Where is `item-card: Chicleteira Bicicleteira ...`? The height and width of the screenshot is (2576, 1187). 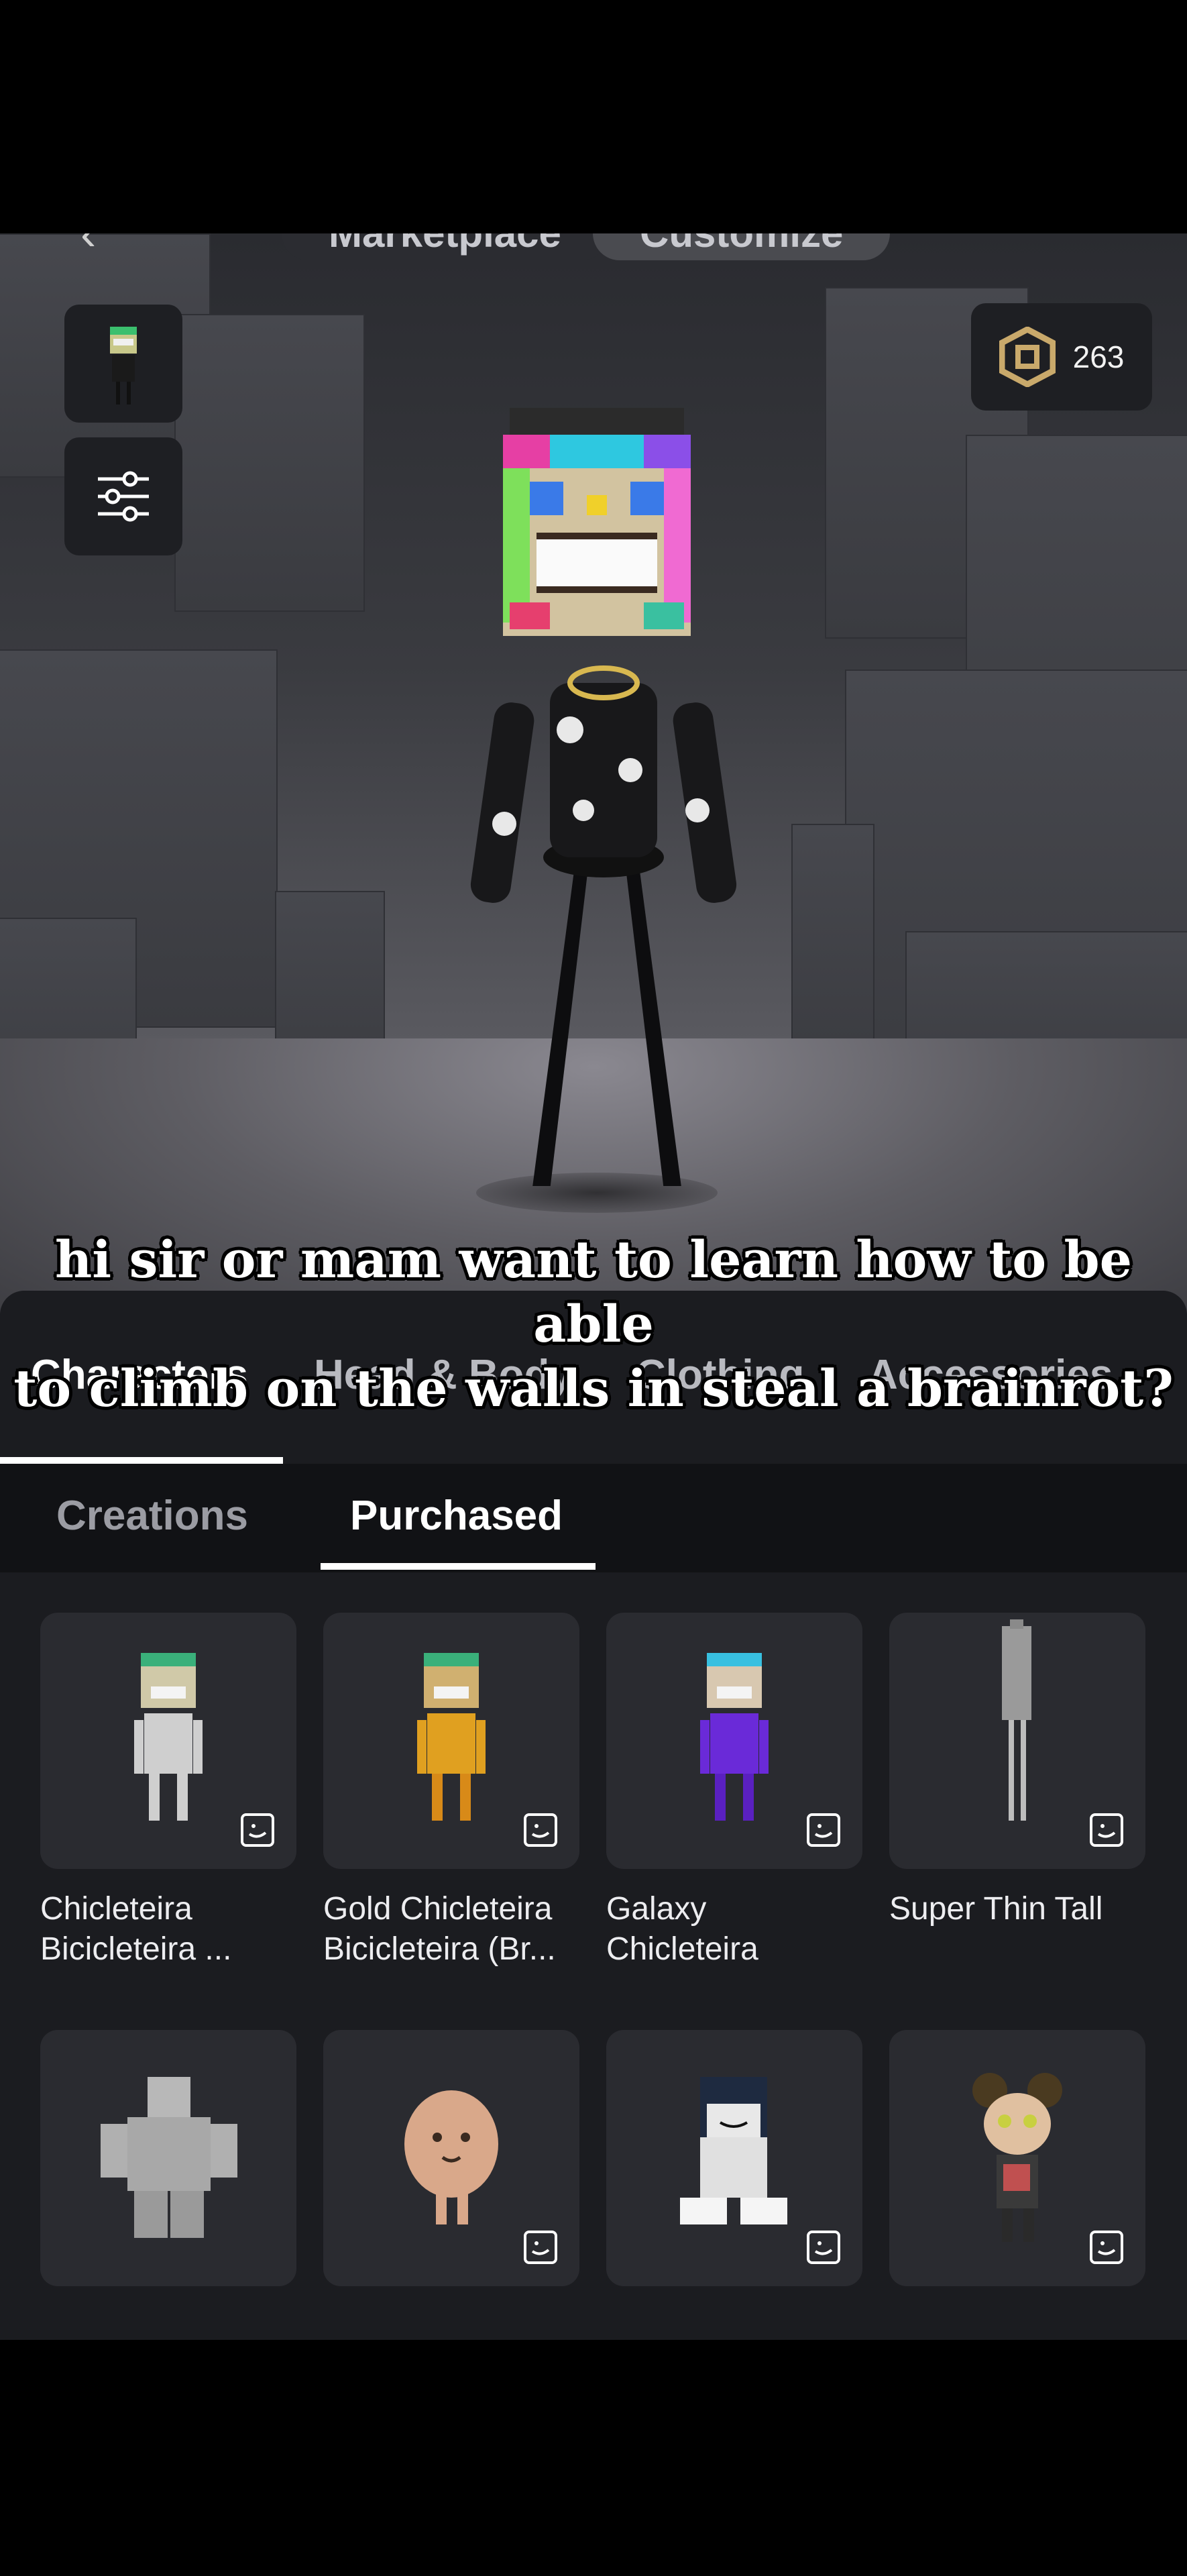 item-card: Chicleteira Bicicleteira ... is located at coordinates (168, 1791).